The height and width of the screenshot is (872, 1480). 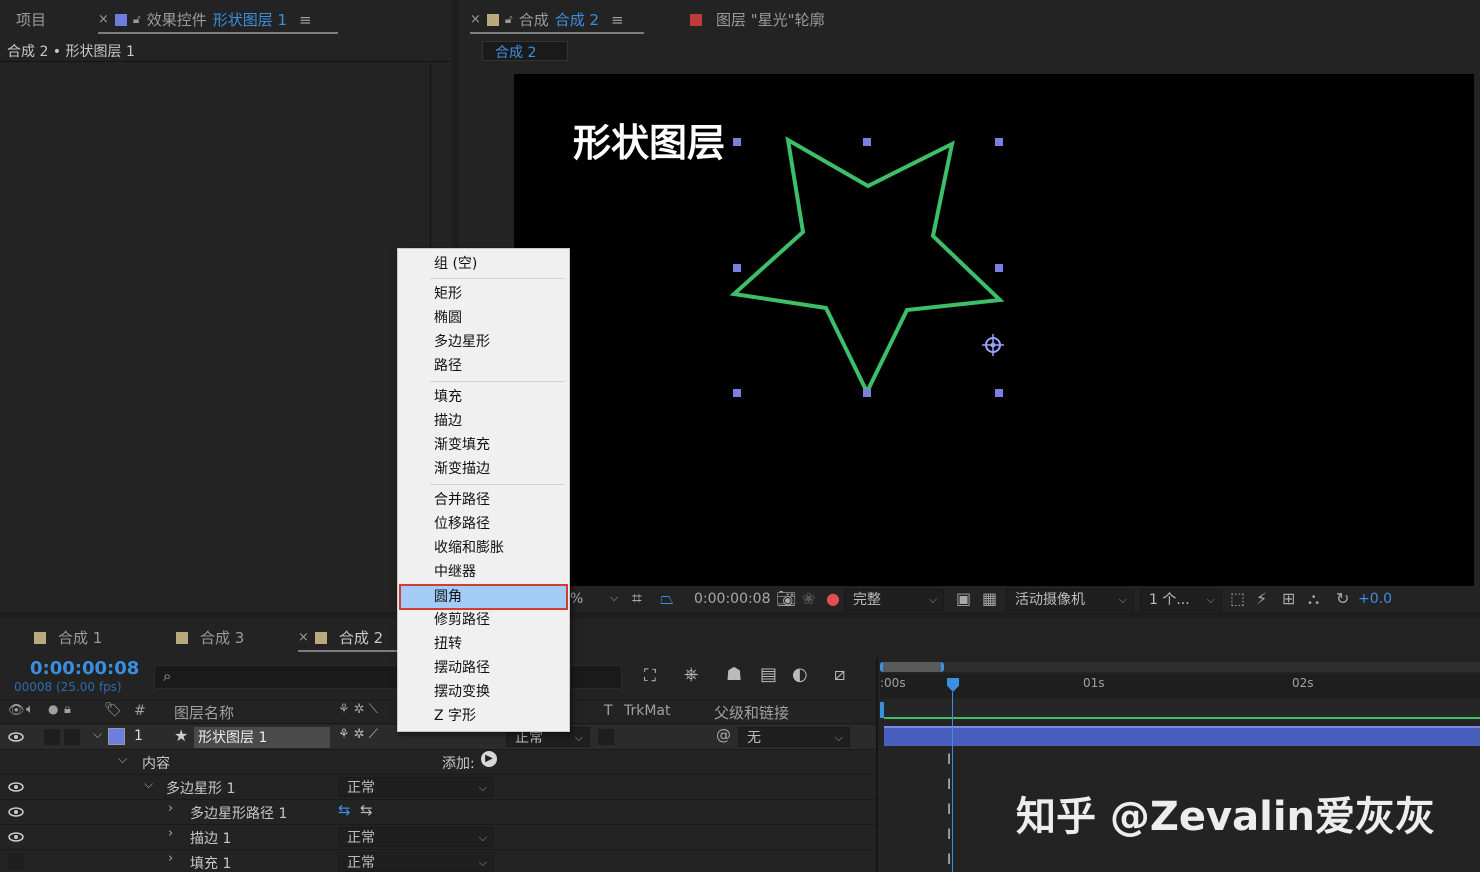 What do you see at coordinates (483, 318) in the screenshot?
I see `menu-item-ellipse: 椭圆` at bounding box center [483, 318].